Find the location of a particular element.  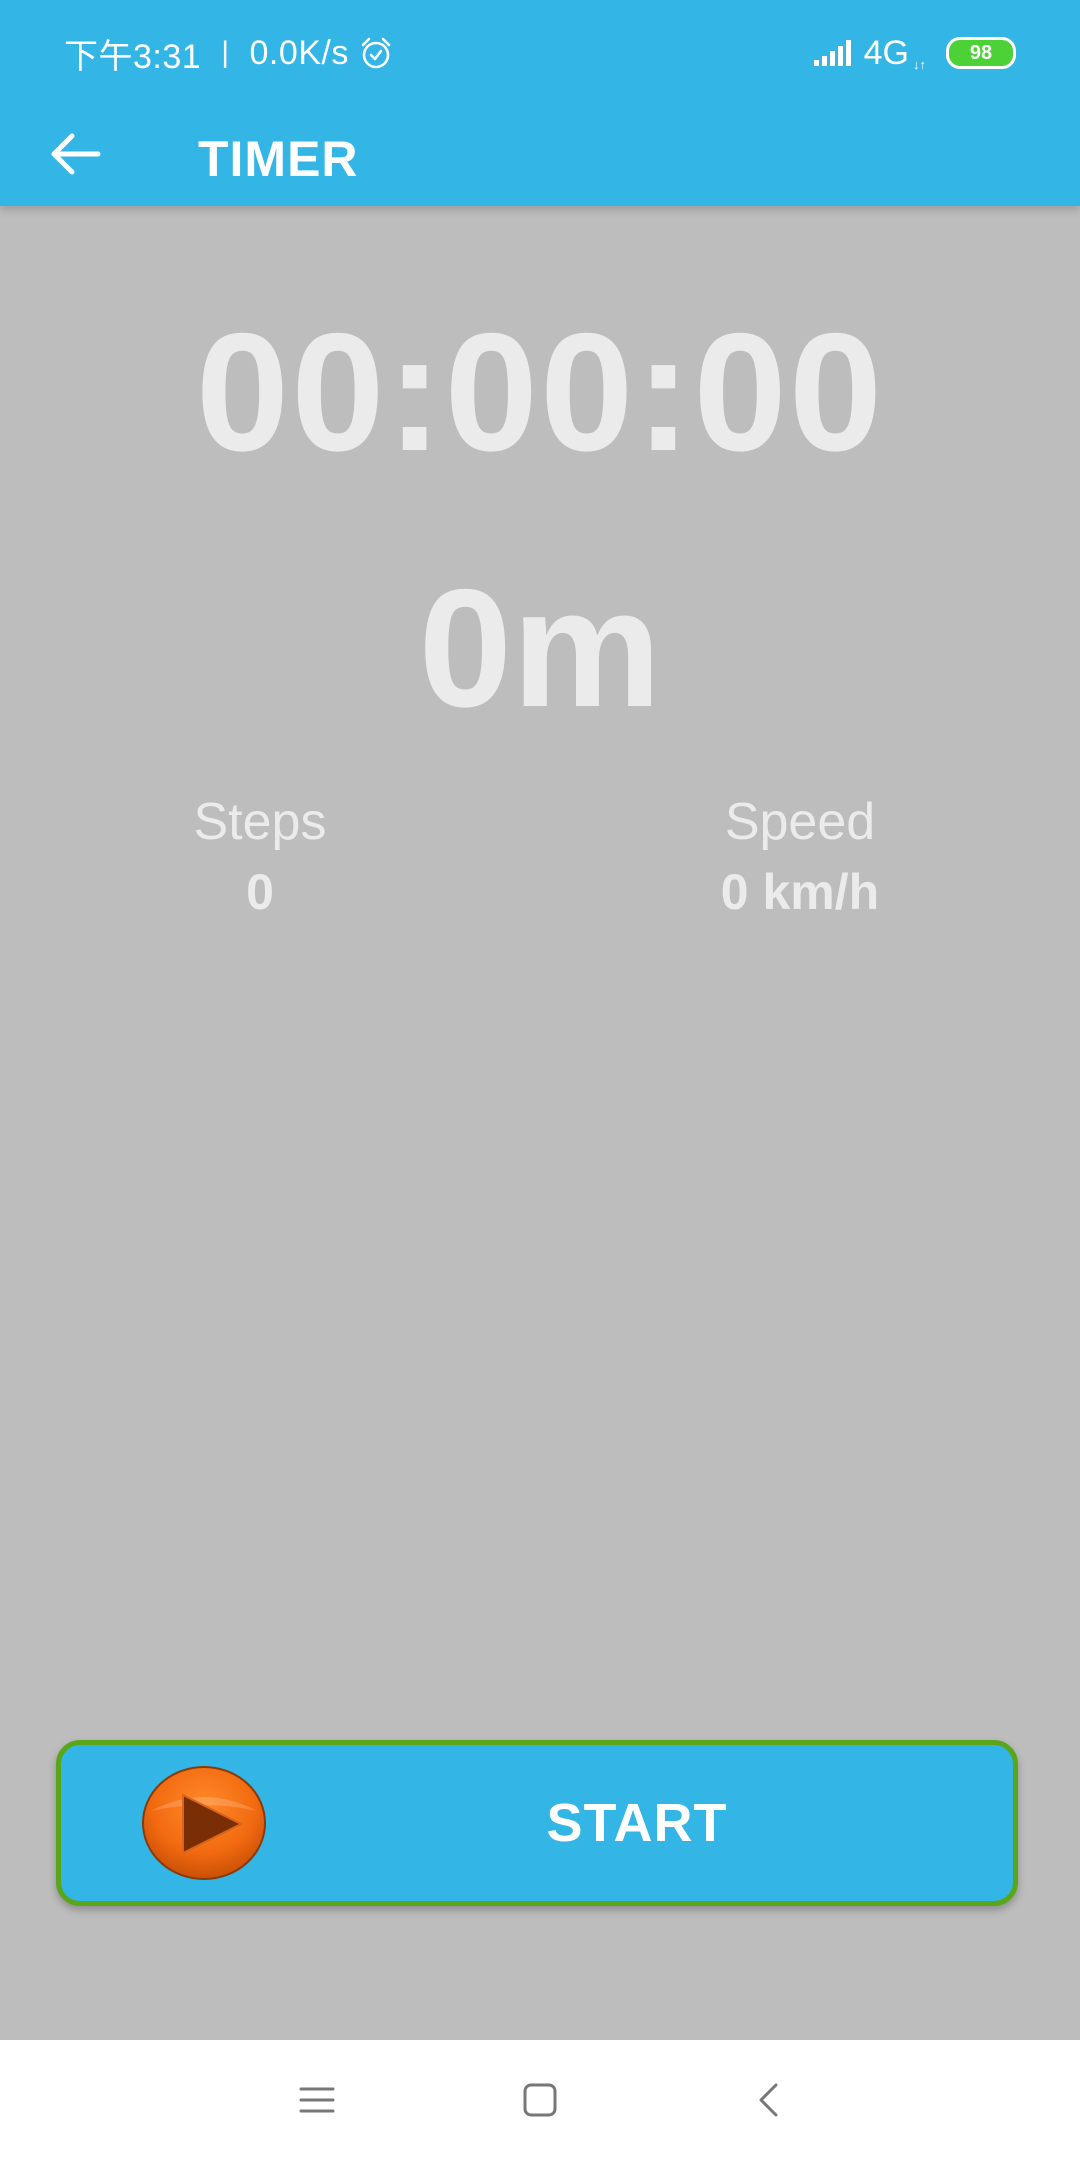

status-right: 4G ↓↑ 98 is located at coordinates (914, 53).